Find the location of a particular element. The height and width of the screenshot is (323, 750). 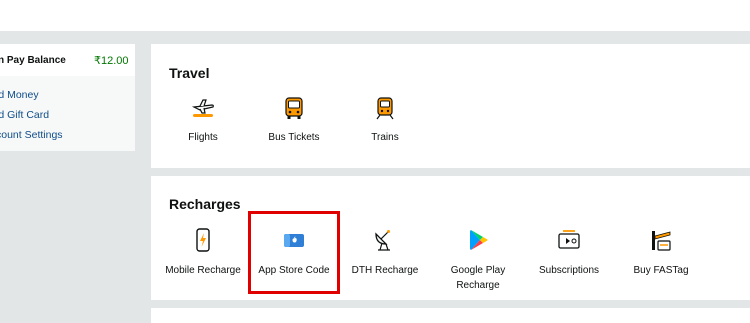

google-play-icon is located at coordinates (479, 240).